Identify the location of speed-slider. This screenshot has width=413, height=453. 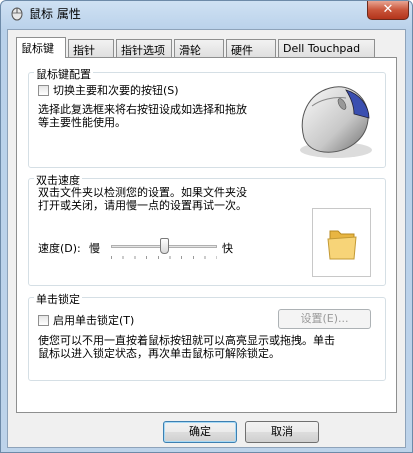
(164, 248).